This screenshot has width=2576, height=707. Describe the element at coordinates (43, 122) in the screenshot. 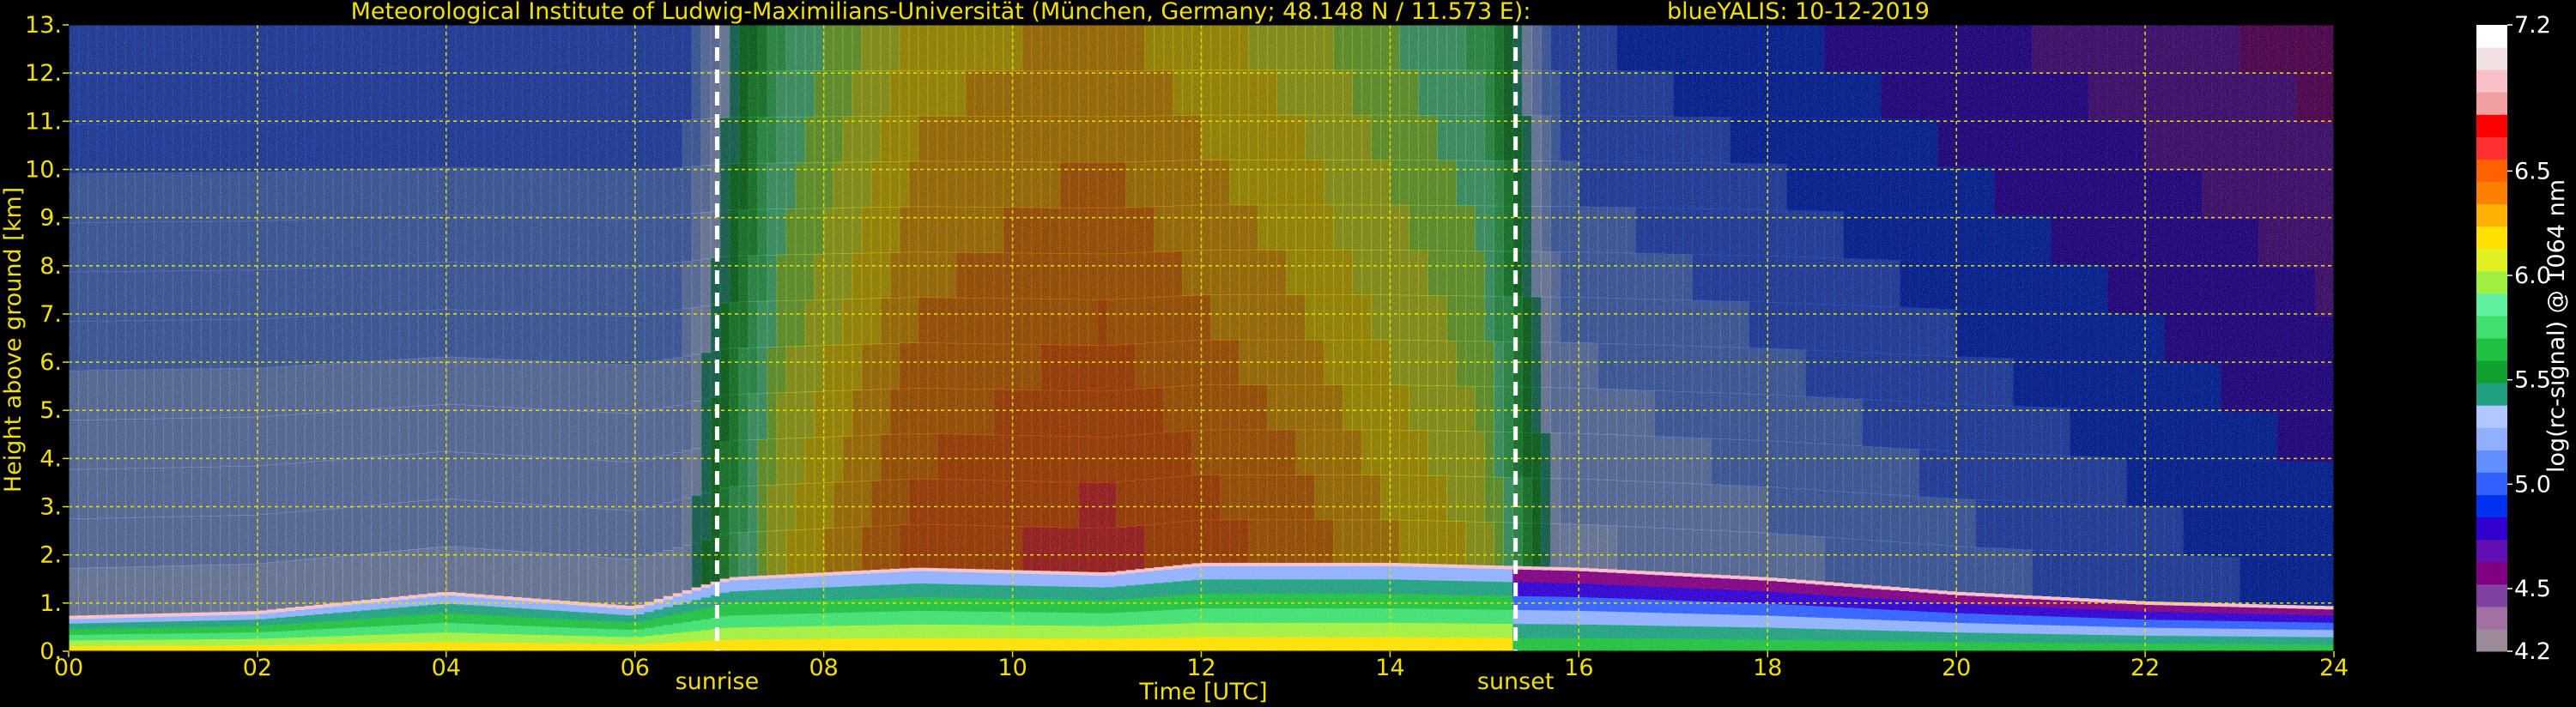

I see `y-tick-label: 11.` at that location.